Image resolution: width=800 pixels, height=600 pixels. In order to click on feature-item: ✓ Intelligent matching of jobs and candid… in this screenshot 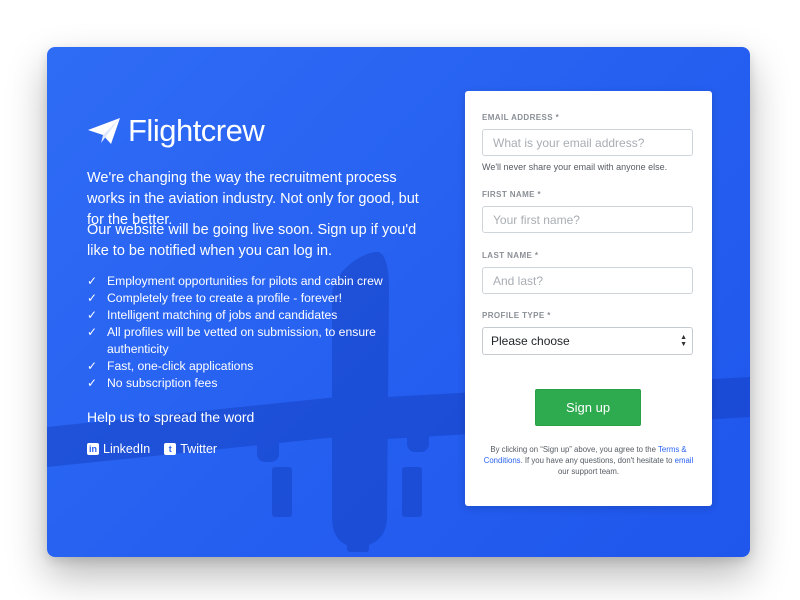, I will do `click(212, 315)`.